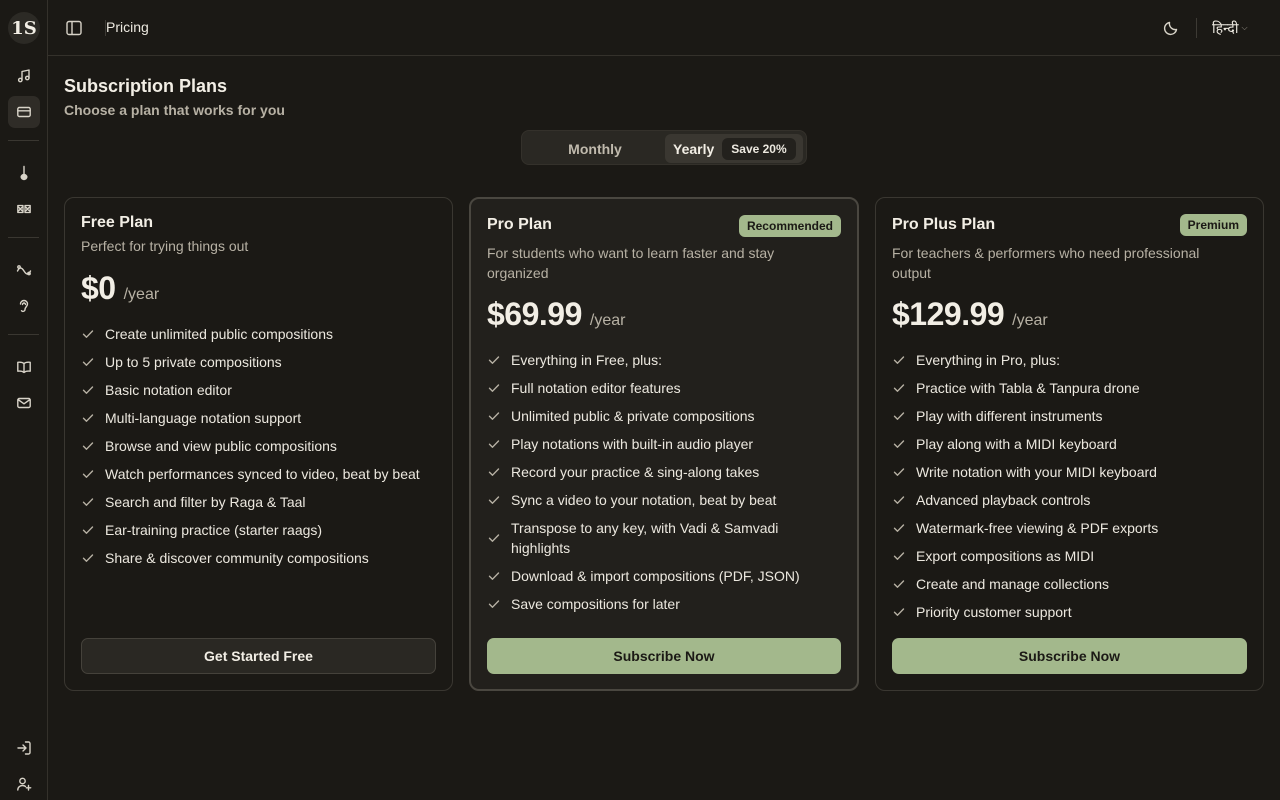  Describe the element at coordinates (1069, 472) in the screenshot. I see `feature-item: Write notation with your MIDI keyboard` at that location.